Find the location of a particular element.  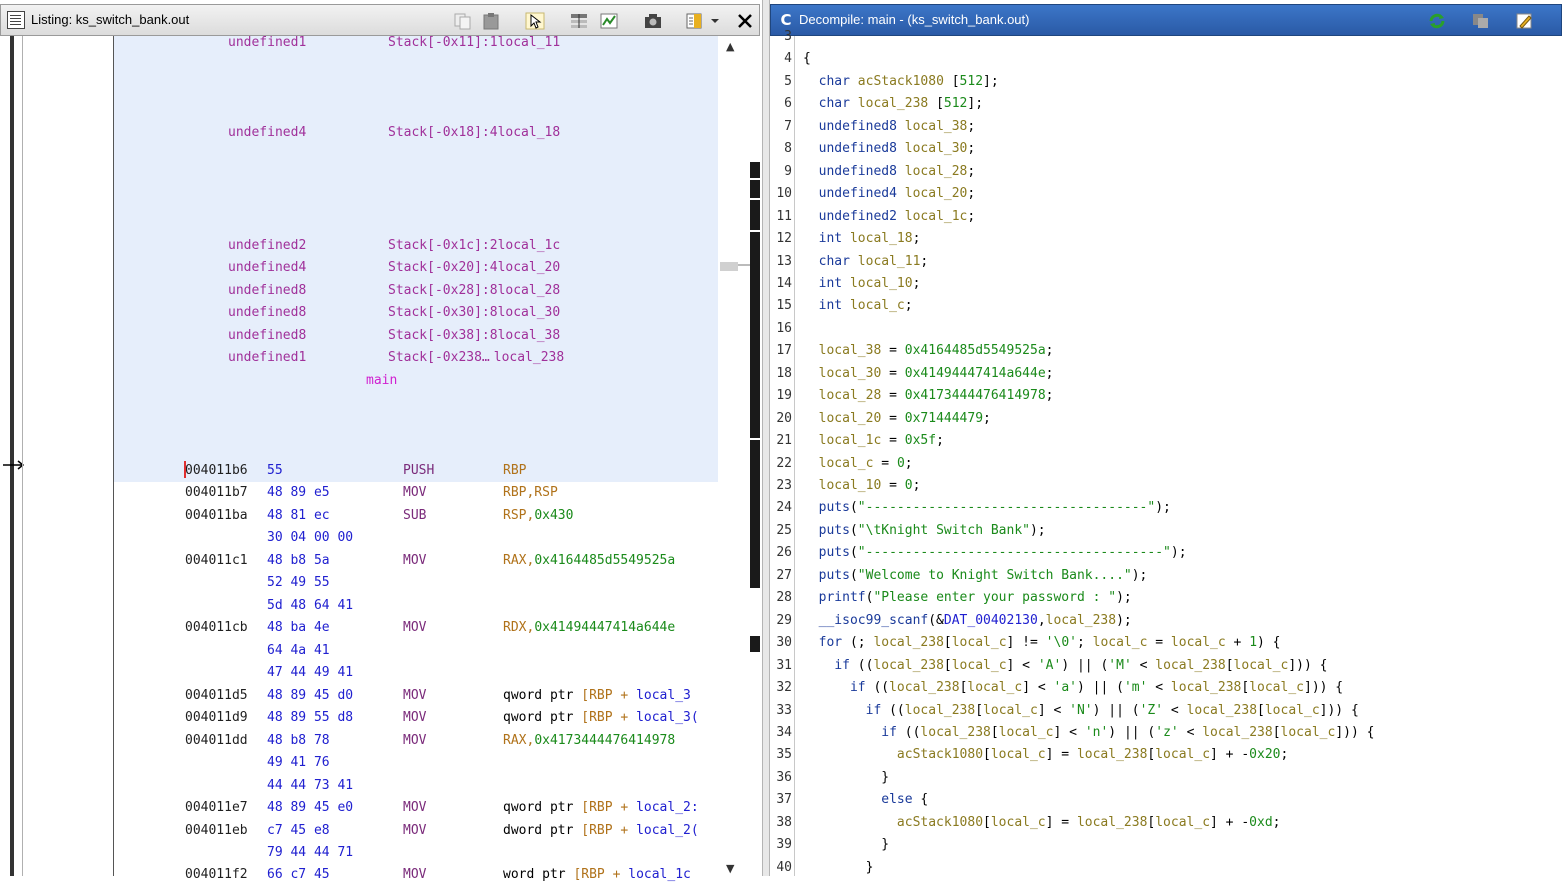

resize-arrow-icon is located at coordinates (13, 465).